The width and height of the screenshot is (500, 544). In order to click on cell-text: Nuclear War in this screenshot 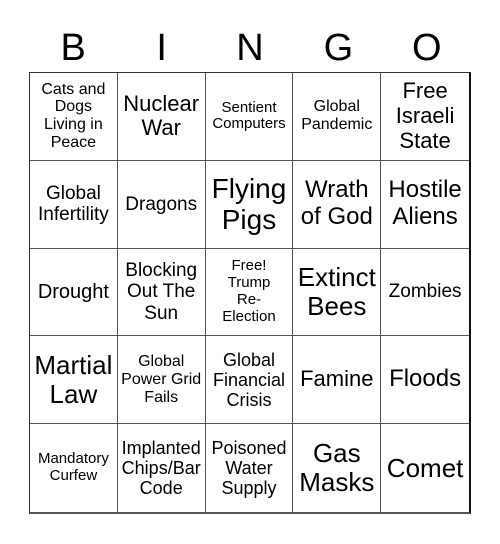, I will do `click(161, 115)`.